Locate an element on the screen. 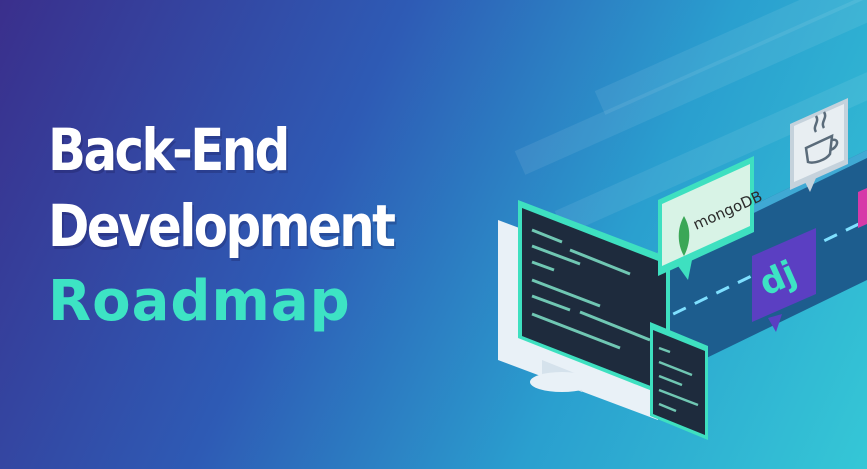  headline-line-back-end: Back-End is located at coordinates (169, 150).